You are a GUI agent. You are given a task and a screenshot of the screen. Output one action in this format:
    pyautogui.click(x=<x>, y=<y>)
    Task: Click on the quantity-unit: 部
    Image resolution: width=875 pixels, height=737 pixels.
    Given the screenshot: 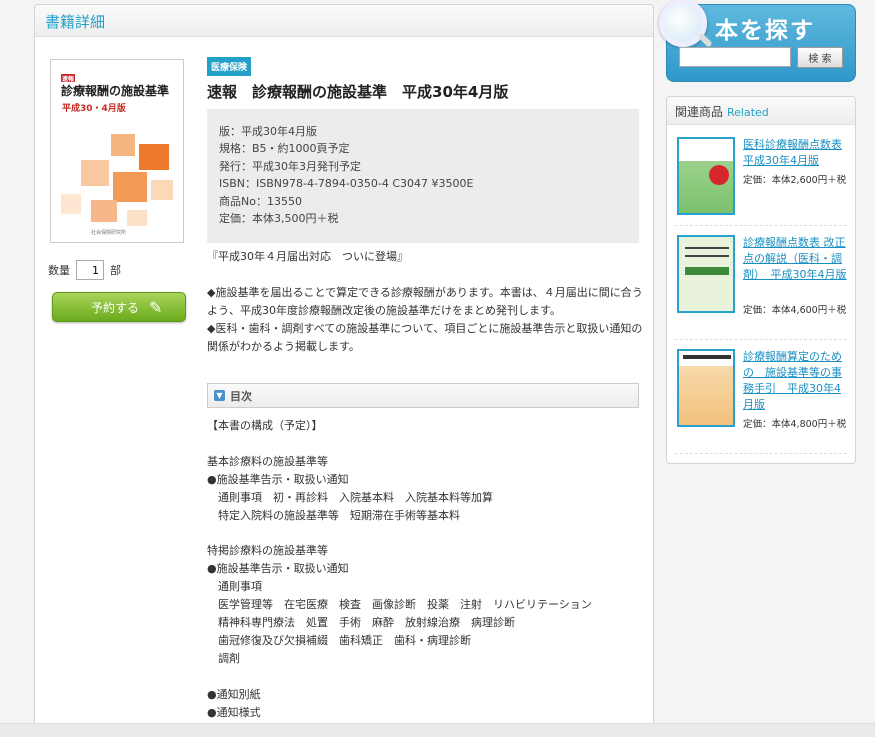 What is the action you would take?
    pyautogui.click(x=115, y=270)
    